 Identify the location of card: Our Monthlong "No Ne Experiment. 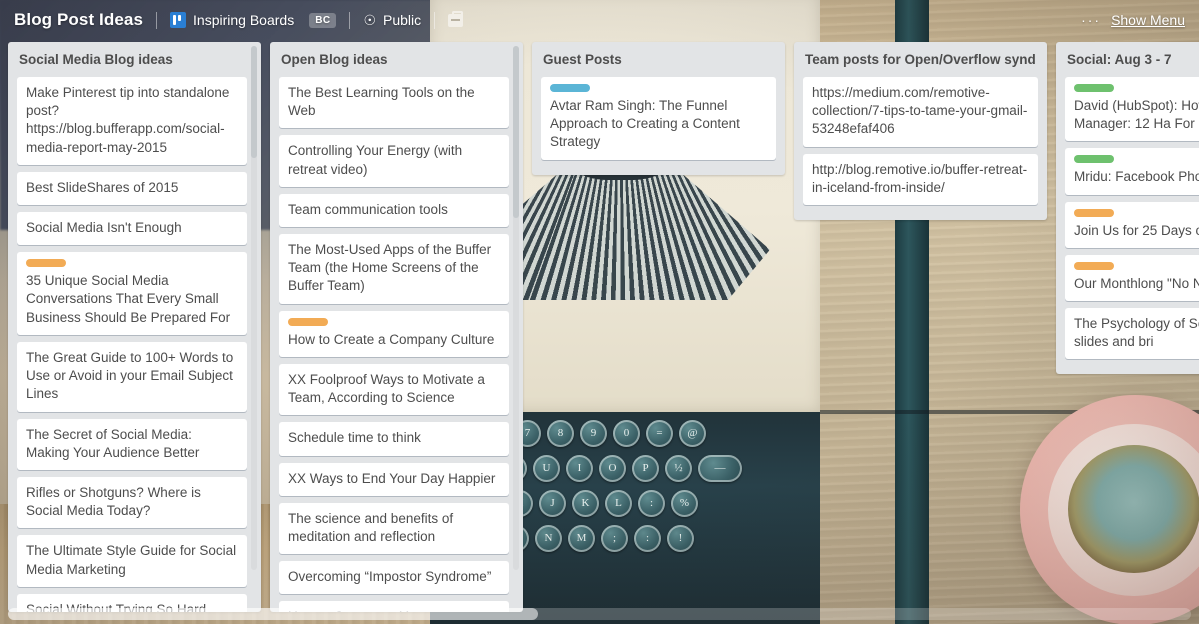
(1132, 277).